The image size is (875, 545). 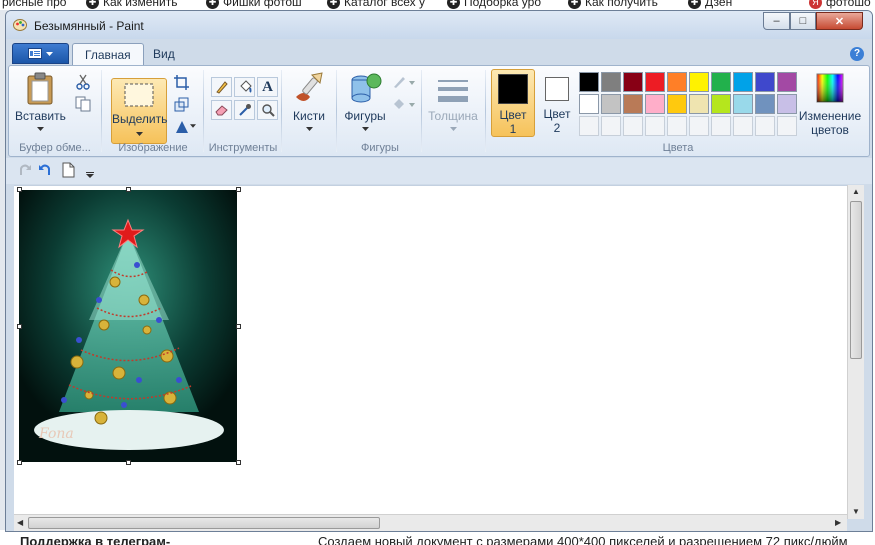 I want to click on bookmark-label: Фишки фотош, so click(x=262, y=4).